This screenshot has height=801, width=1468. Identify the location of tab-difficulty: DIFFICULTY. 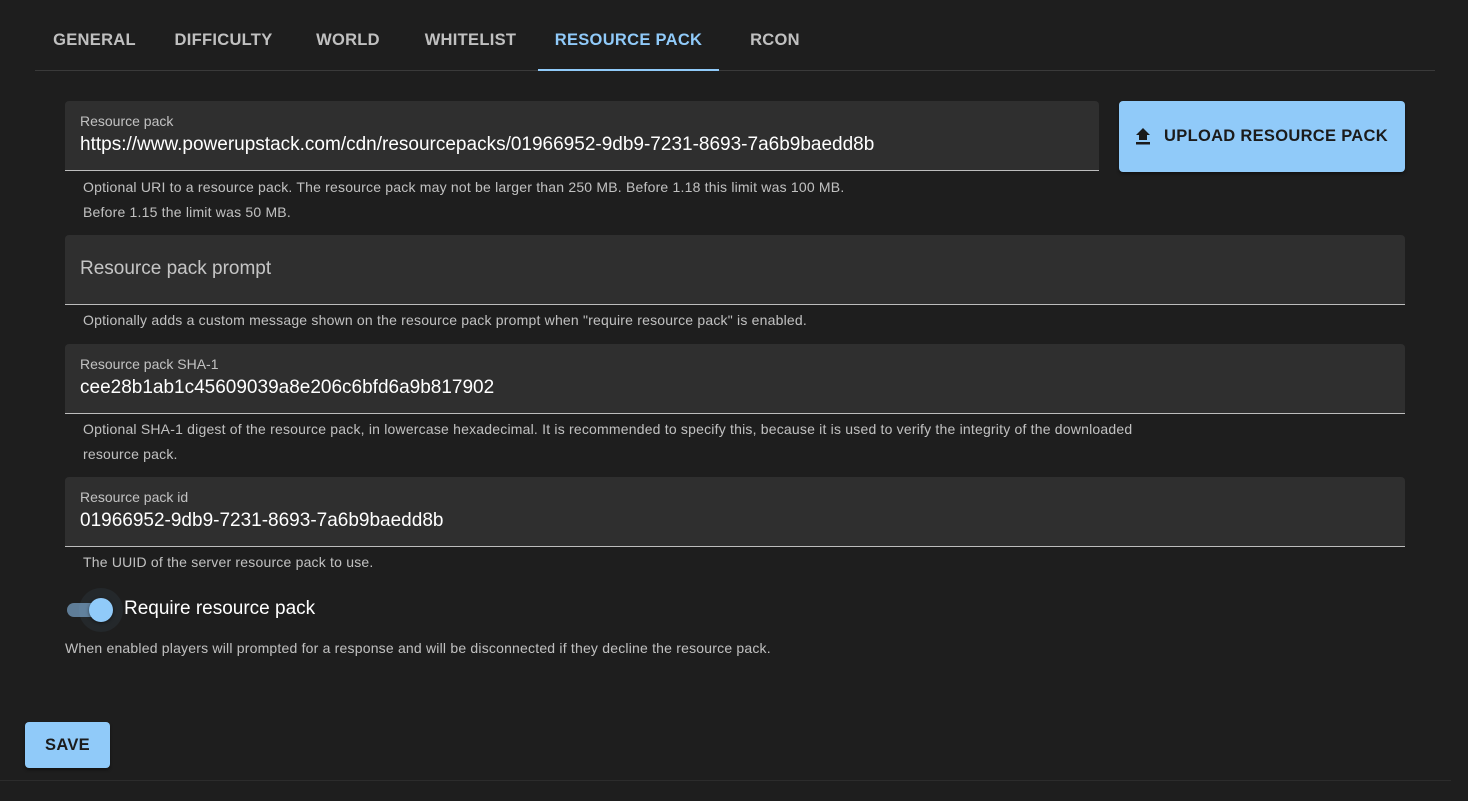
(223, 35).